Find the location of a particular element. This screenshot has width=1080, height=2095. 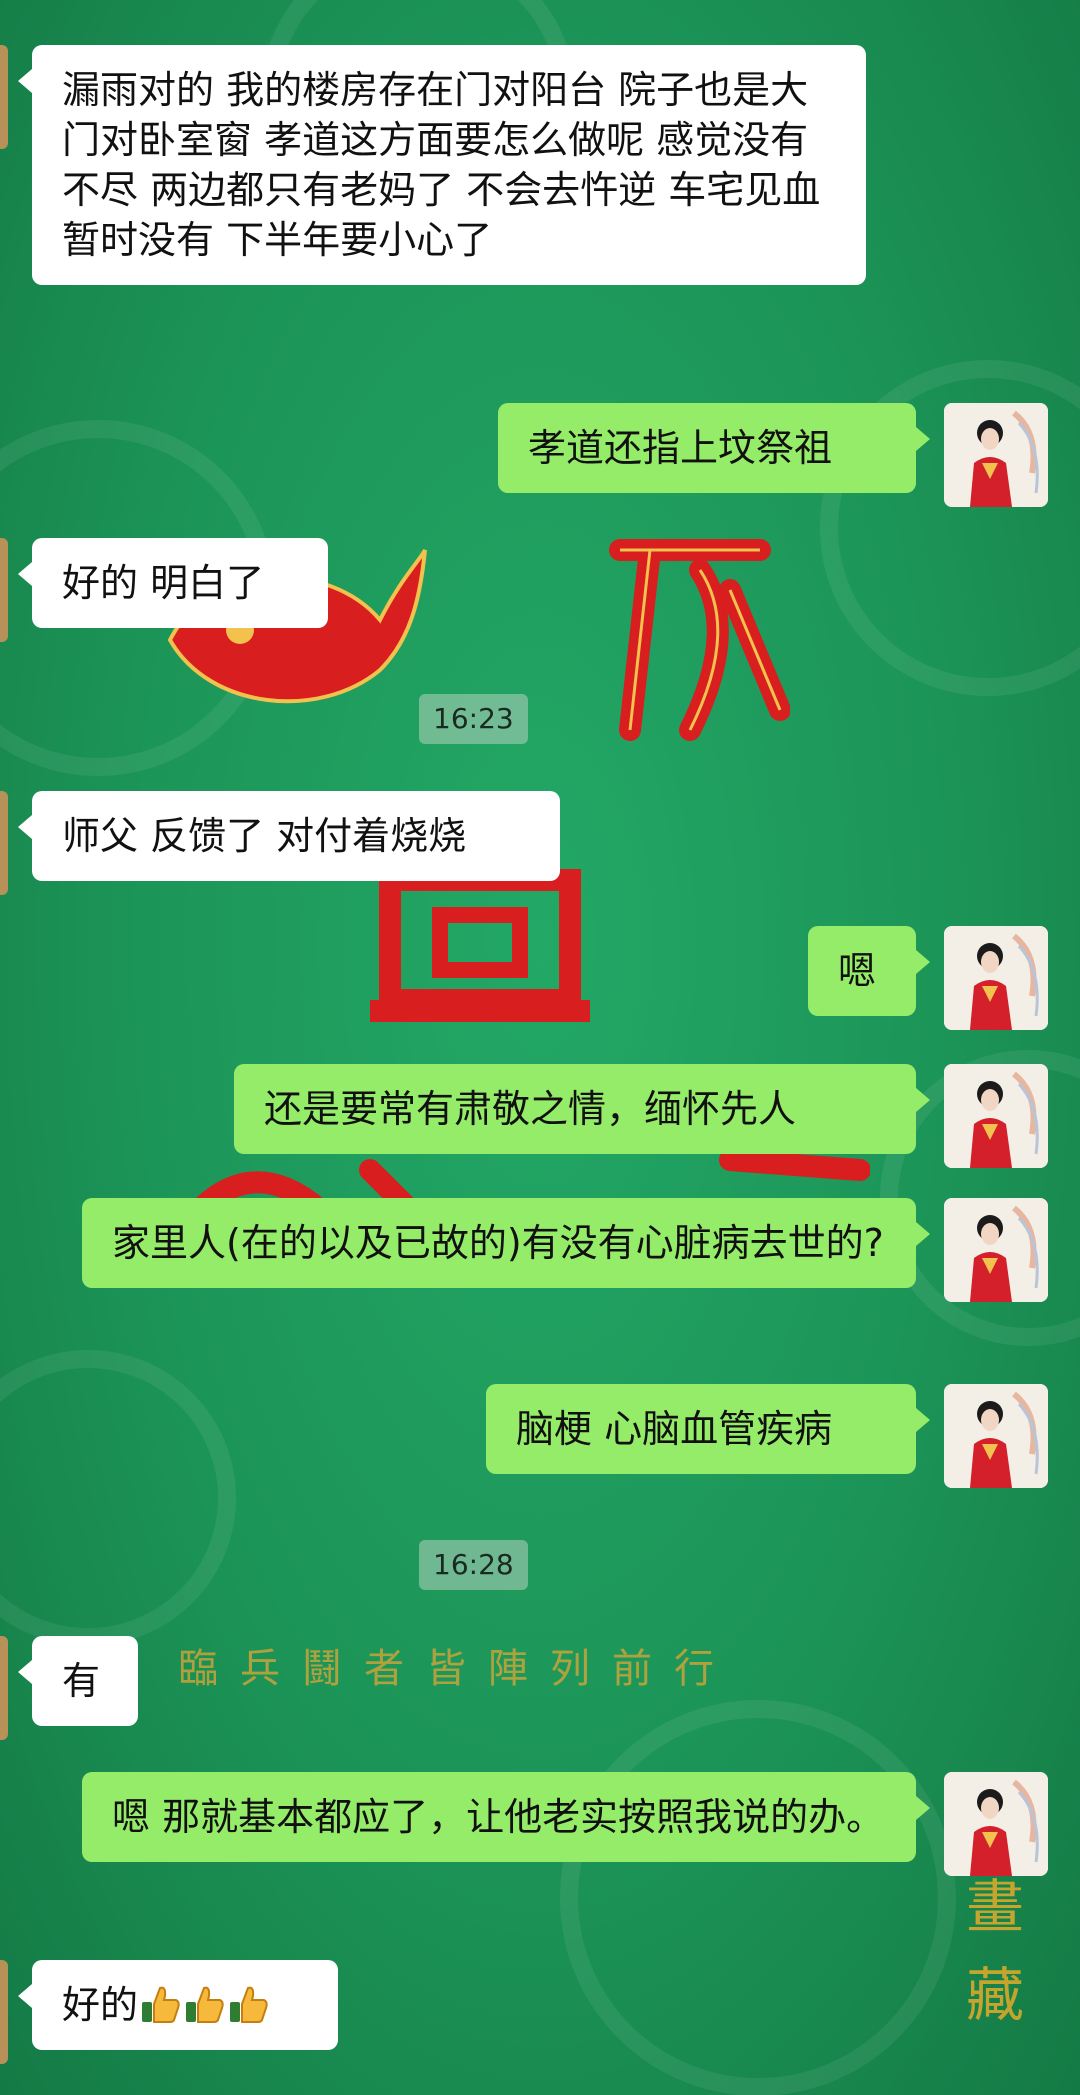

message-bubble-outgoing: 嗯 is located at coordinates (869, 971).